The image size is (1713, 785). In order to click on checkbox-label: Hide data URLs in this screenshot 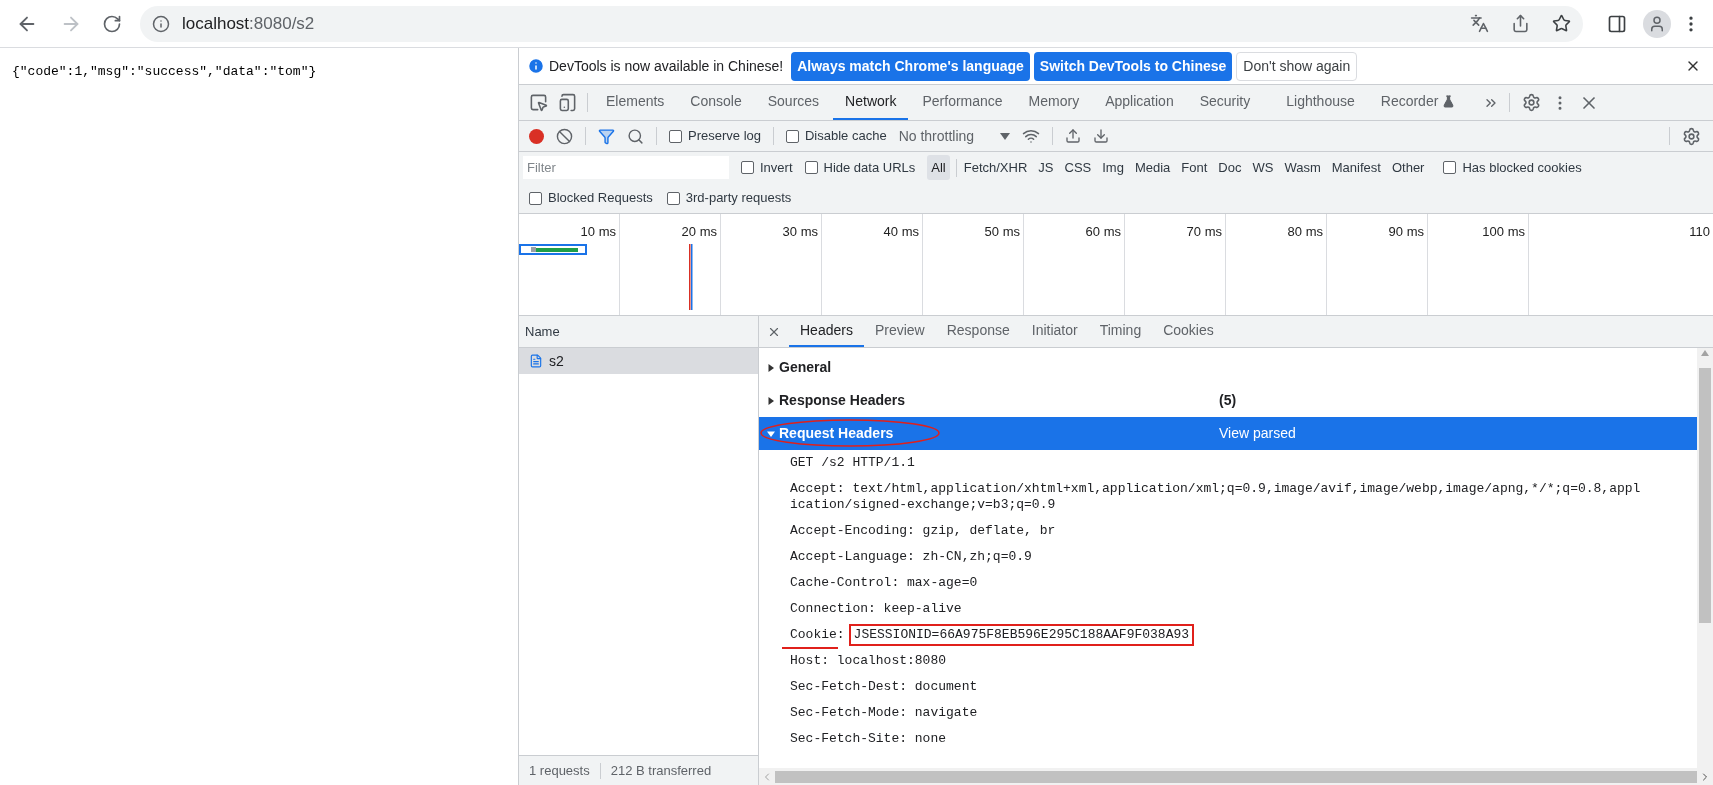, I will do `click(869, 167)`.